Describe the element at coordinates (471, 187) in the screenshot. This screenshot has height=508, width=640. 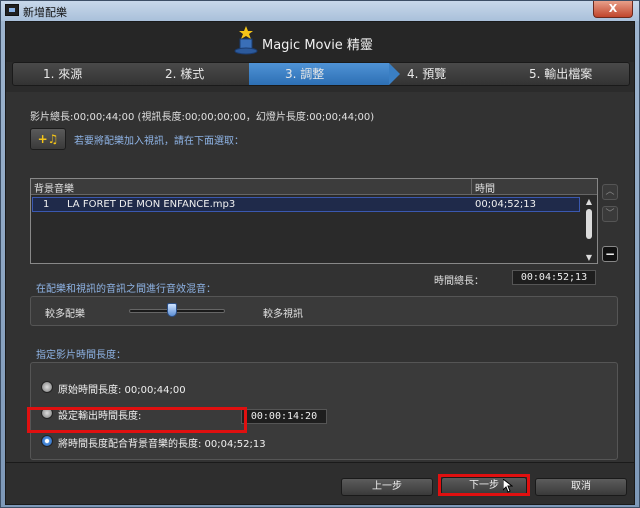
I see `column-divider` at that location.